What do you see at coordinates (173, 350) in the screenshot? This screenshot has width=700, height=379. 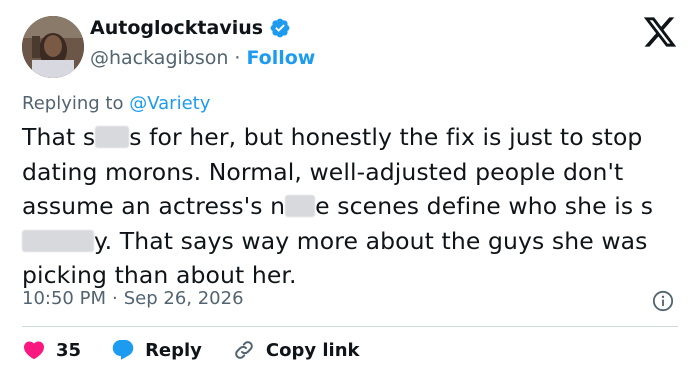 I see `reply-label: Reply` at bounding box center [173, 350].